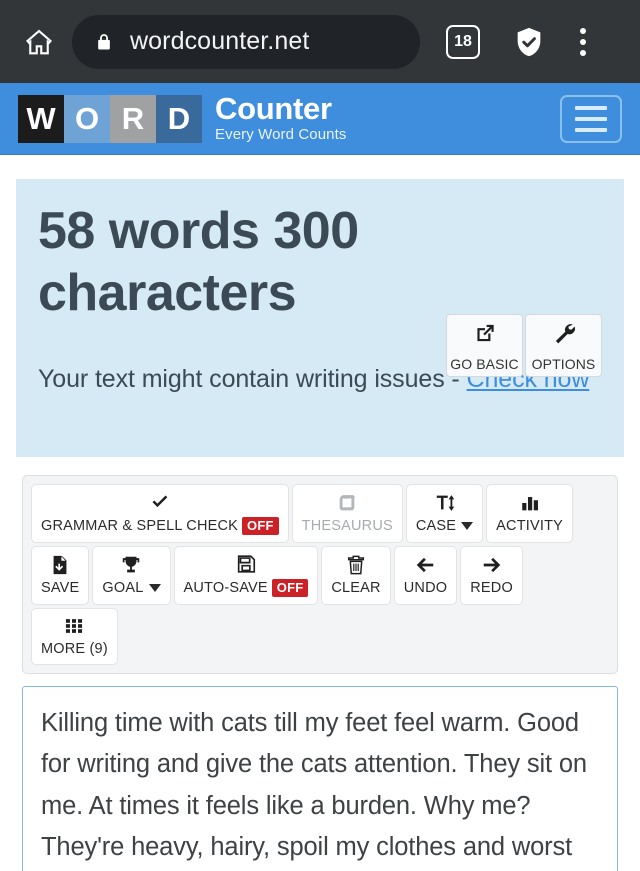  I want to click on writing-issues-text: Your text might contain writing issues -, so click(252, 378).